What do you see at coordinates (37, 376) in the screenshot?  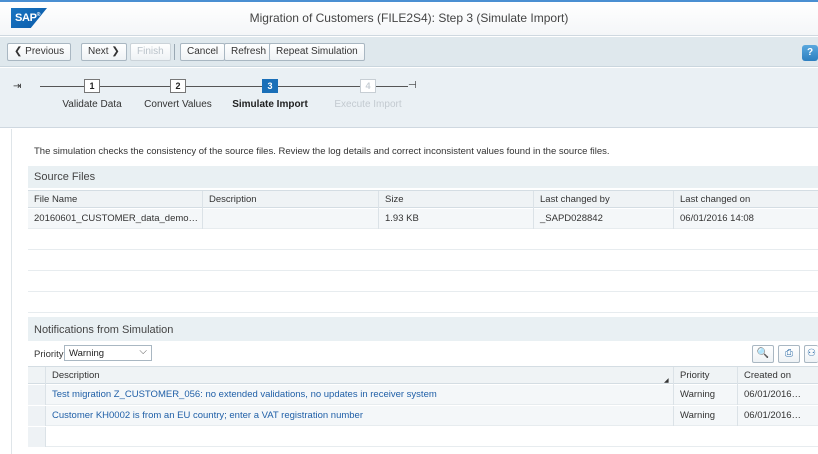 I see `row-selector-header` at bounding box center [37, 376].